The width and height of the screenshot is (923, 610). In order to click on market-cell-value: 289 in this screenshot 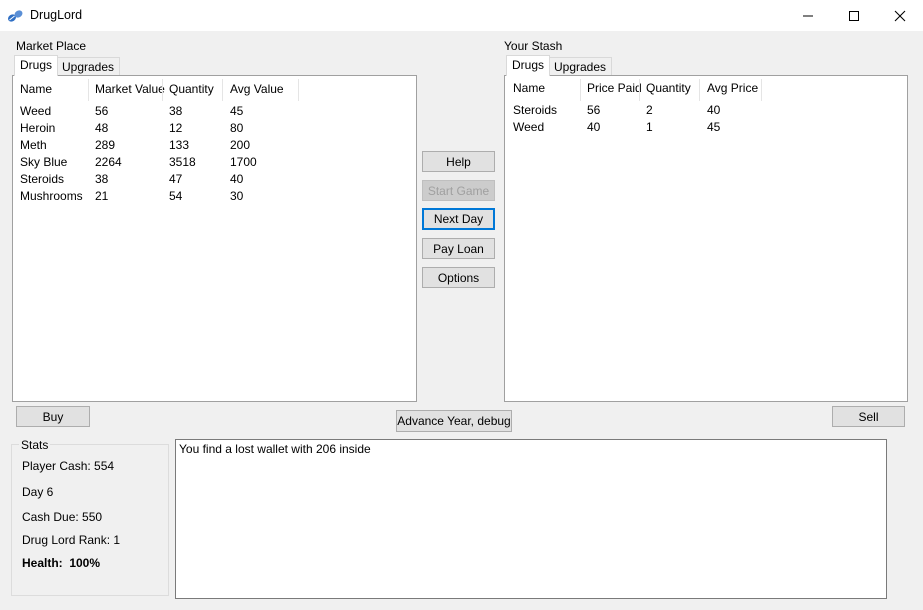, I will do `click(105, 145)`.